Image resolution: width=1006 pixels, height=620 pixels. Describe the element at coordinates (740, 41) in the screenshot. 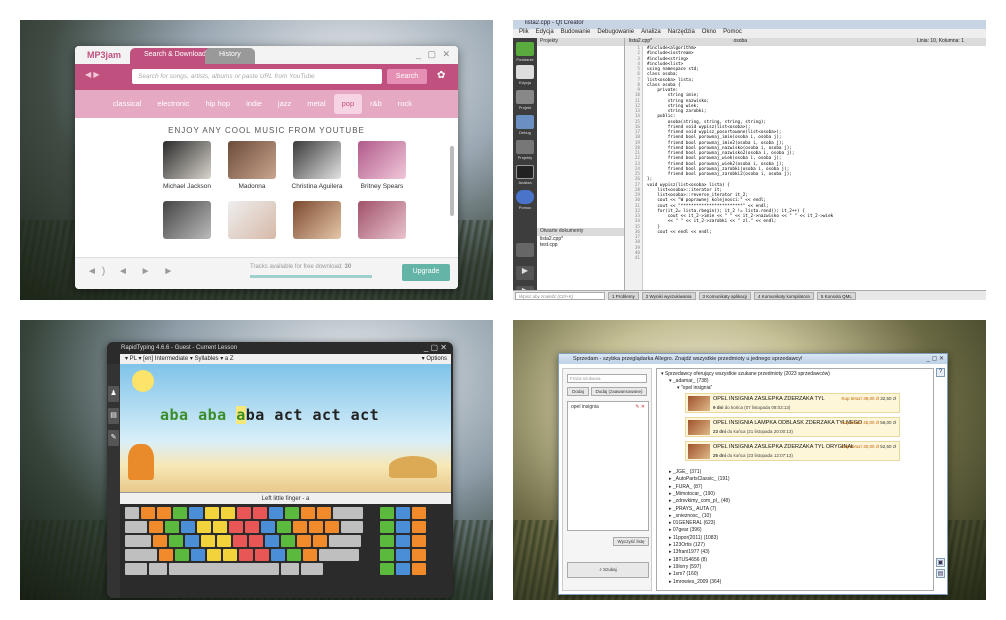

I see `symbol-selector: osoba` at that location.